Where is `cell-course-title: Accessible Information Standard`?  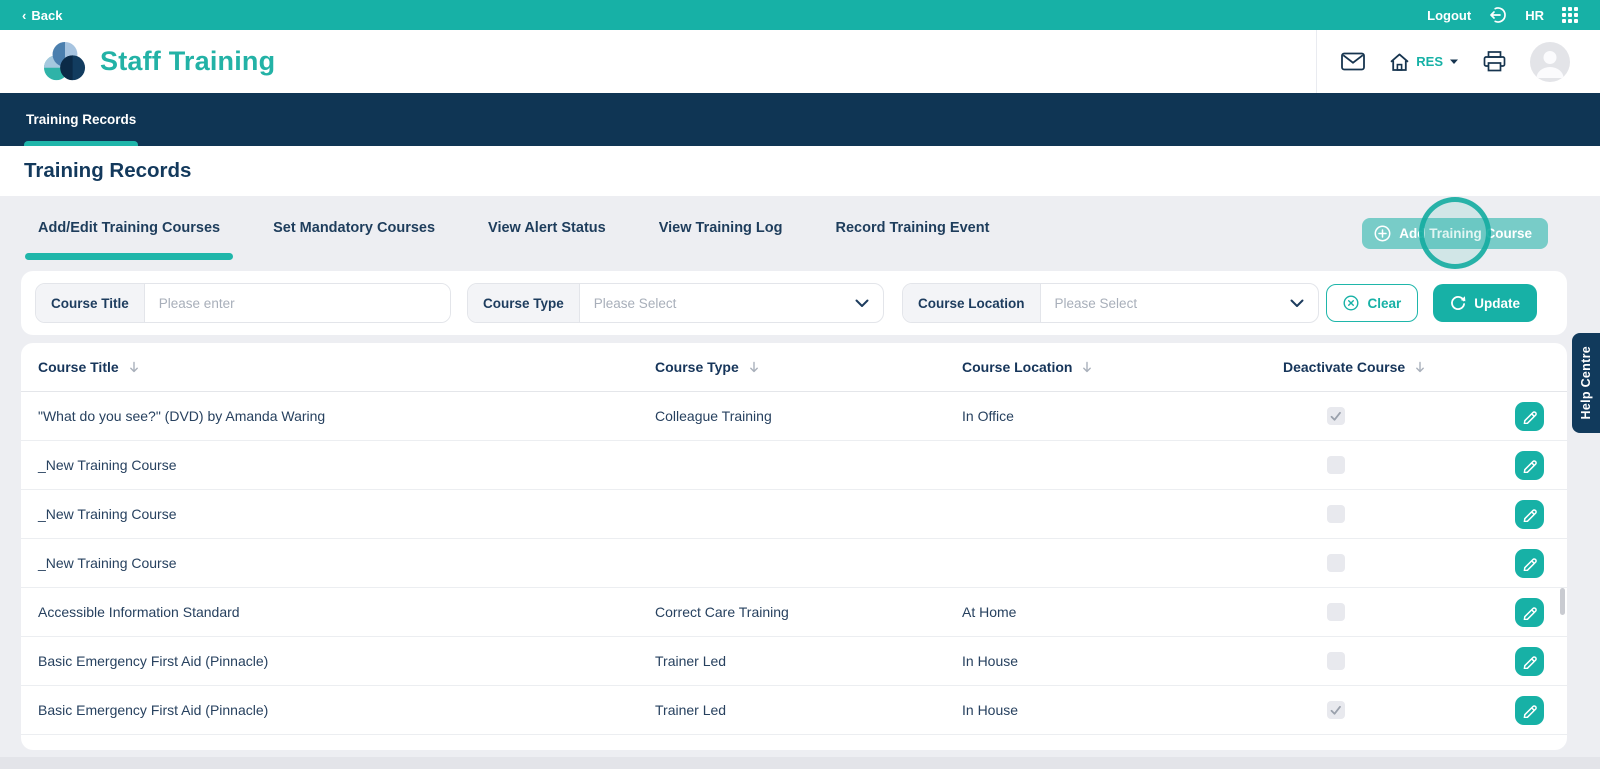
cell-course-title: Accessible Information Standard is located at coordinates (139, 612).